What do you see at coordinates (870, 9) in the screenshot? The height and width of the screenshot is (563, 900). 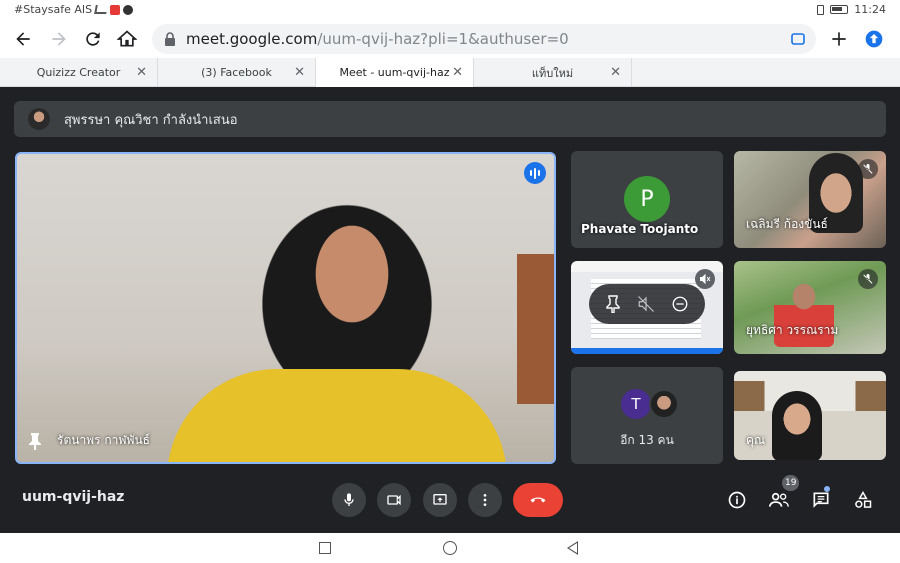 I see `clock: 11:24` at bounding box center [870, 9].